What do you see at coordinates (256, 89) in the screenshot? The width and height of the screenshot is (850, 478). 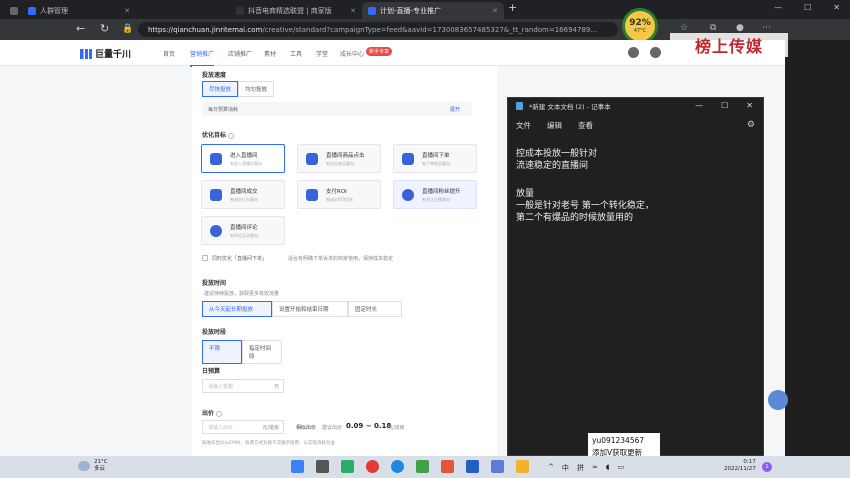 I see `option-even-delivery: 均匀投放` at bounding box center [256, 89].